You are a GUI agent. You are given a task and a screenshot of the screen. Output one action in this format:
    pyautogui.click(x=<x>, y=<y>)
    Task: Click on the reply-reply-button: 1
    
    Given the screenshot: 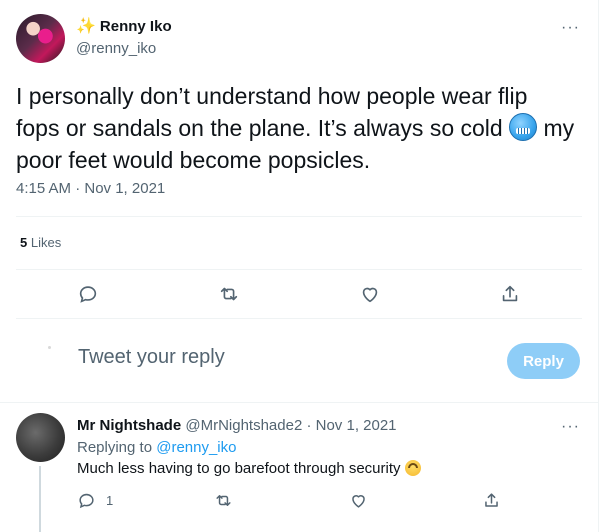 What is the action you would take?
    pyautogui.click(x=95, y=500)
    